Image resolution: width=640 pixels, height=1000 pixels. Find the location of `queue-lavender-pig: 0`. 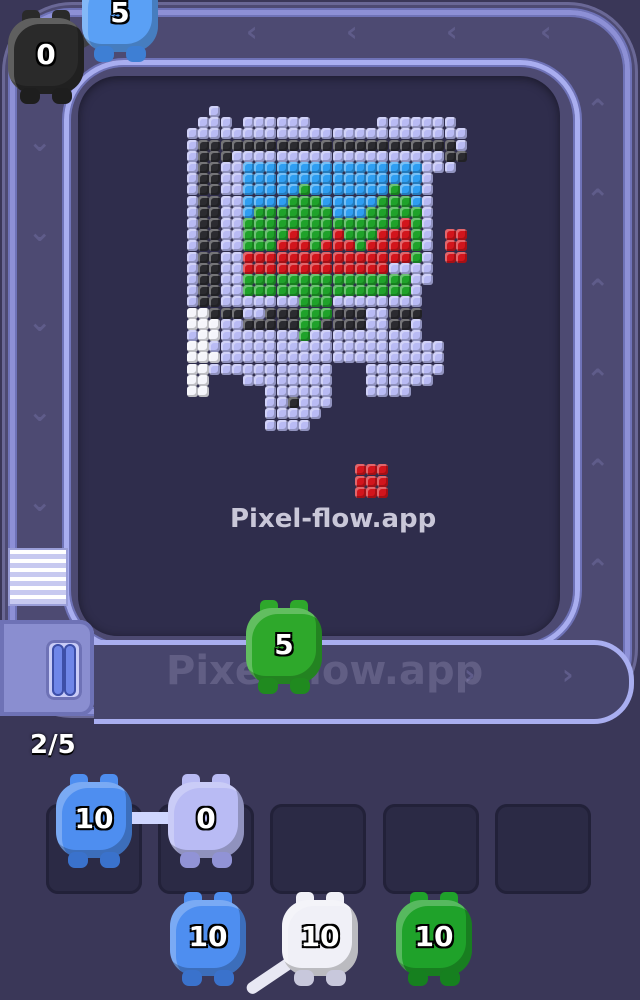

queue-lavender-pig: 0 is located at coordinates (206, 822).